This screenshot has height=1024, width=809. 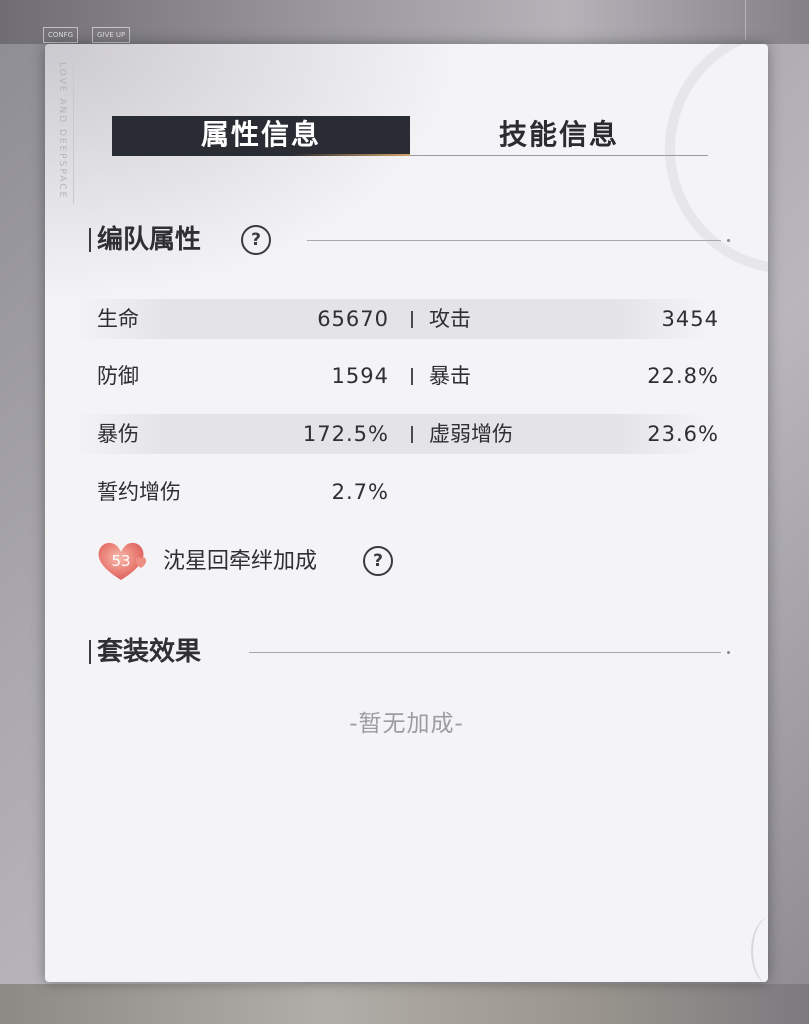 What do you see at coordinates (118, 434) in the screenshot?
I see `stat-label-crit-dmg: 暴伤` at bounding box center [118, 434].